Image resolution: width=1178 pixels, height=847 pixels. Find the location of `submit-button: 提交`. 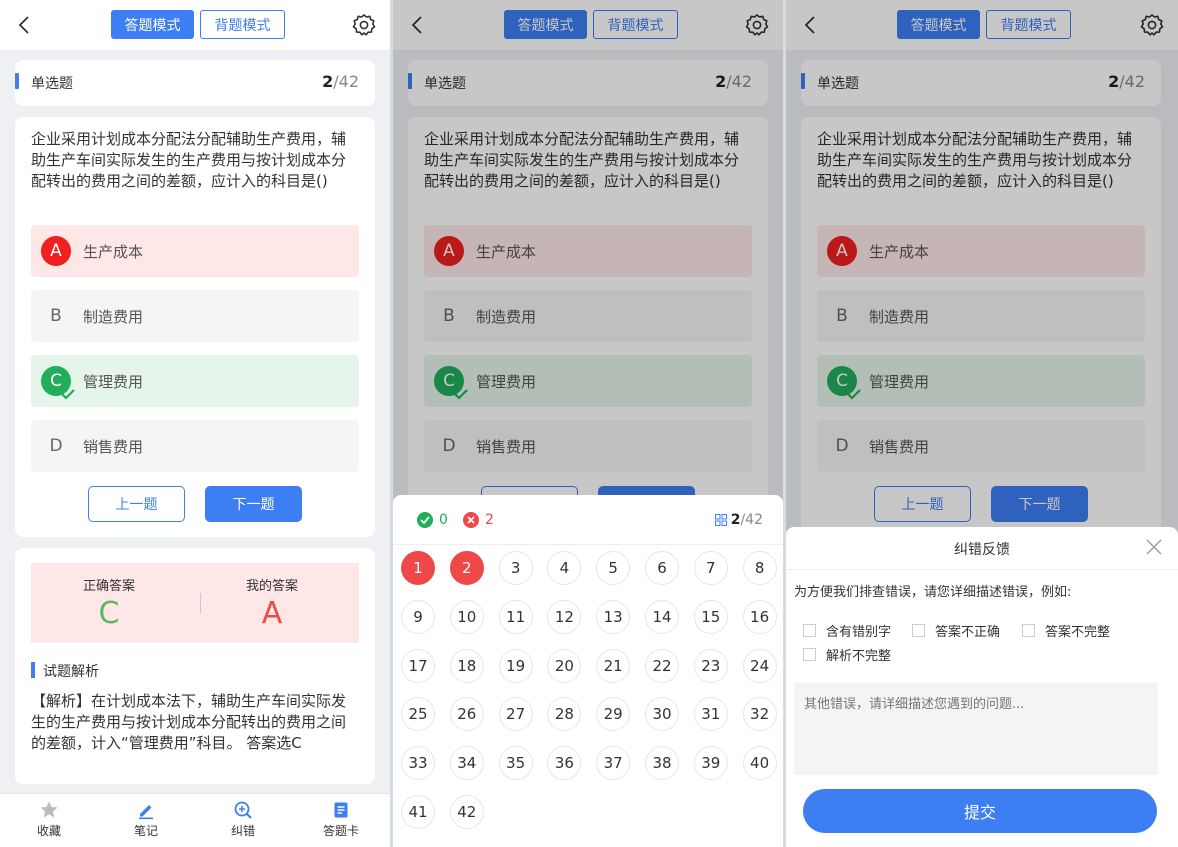

submit-button: 提交 is located at coordinates (980, 811).